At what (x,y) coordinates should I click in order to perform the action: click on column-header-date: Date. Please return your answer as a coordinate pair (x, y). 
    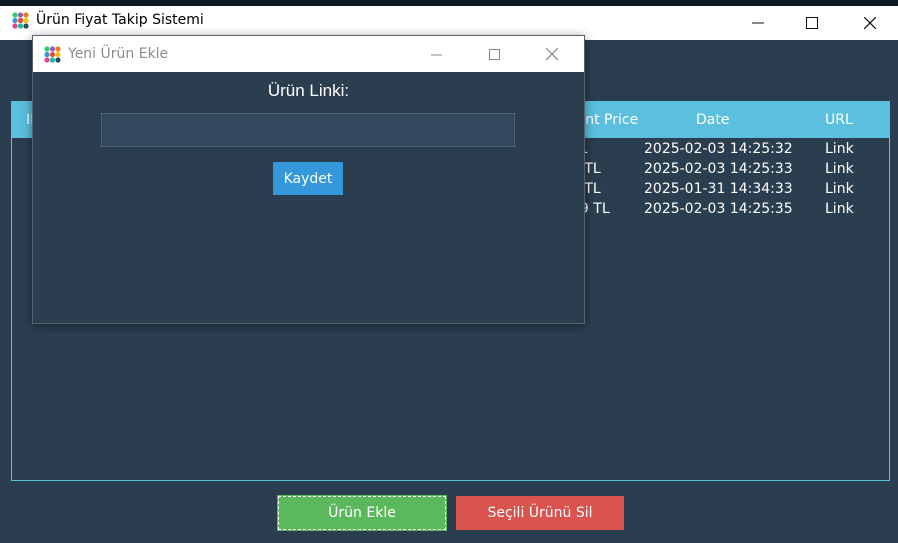
    Looking at the image, I should click on (712, 120).